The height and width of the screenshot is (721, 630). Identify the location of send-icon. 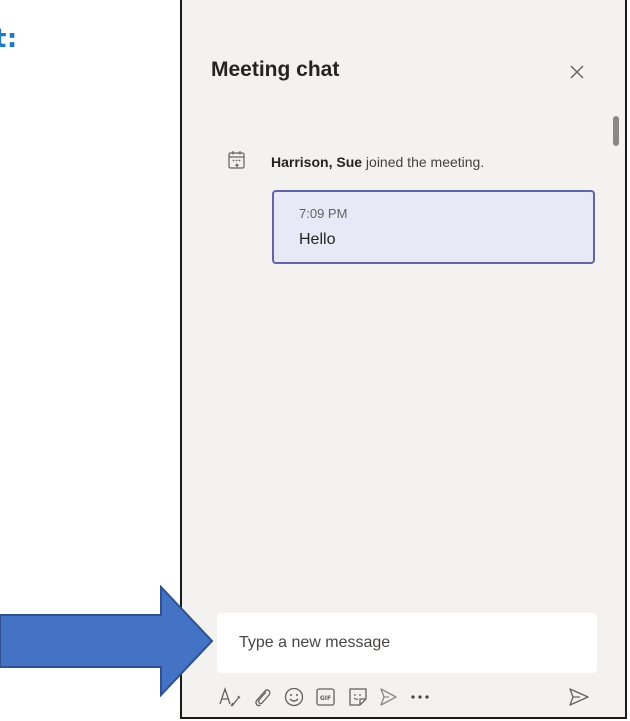
(579, 697).